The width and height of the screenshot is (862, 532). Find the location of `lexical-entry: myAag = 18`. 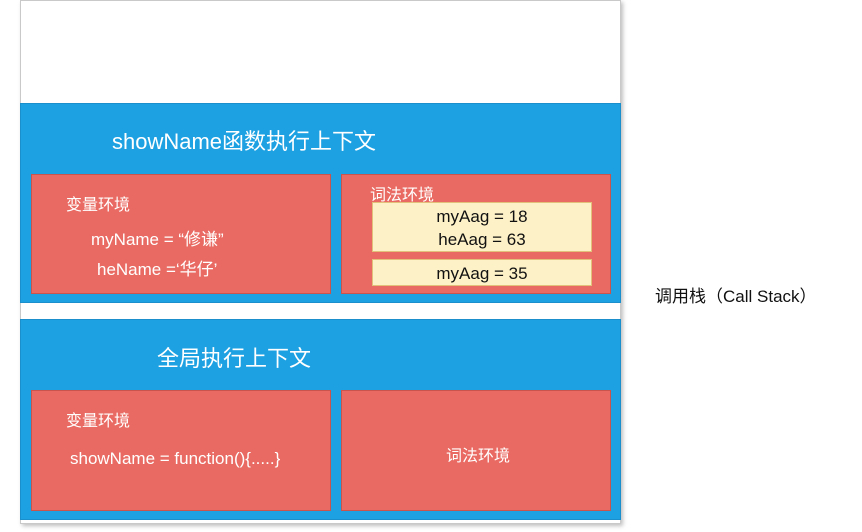

lexical-entry: myAag = 18 is located at coordinates (482, 216).